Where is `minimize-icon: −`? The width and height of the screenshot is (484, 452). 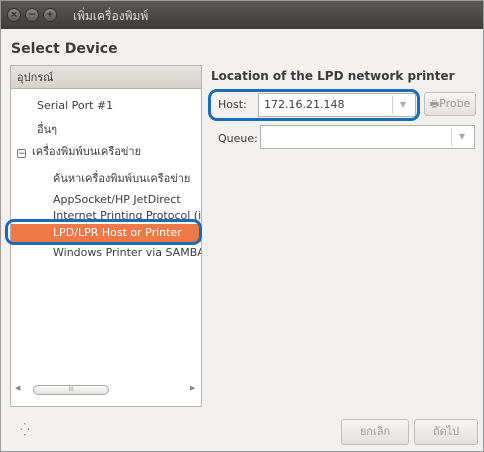
minimize-icon: − is located at coordinates (32, 15).